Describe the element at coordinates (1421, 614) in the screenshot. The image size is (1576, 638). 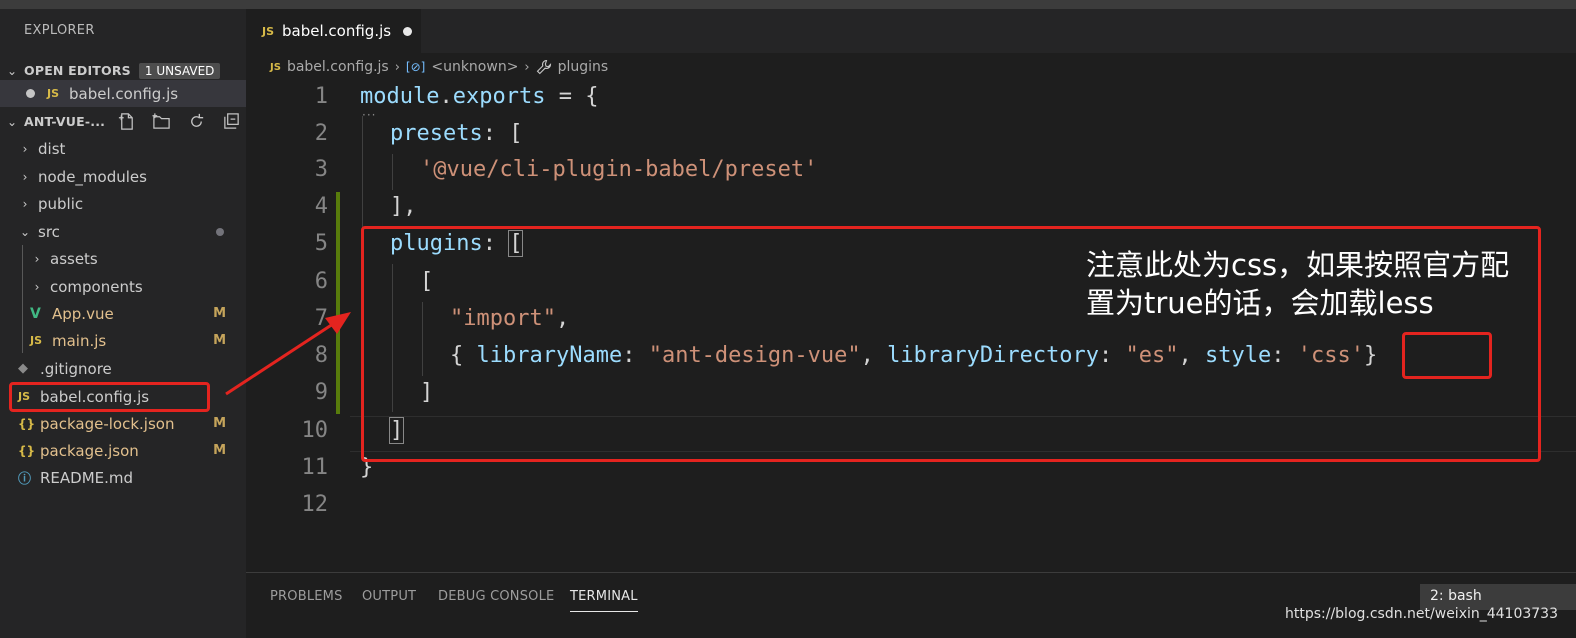
I see `watermark-text: https://blog.csdn.net/weixin_44103733` at that location.